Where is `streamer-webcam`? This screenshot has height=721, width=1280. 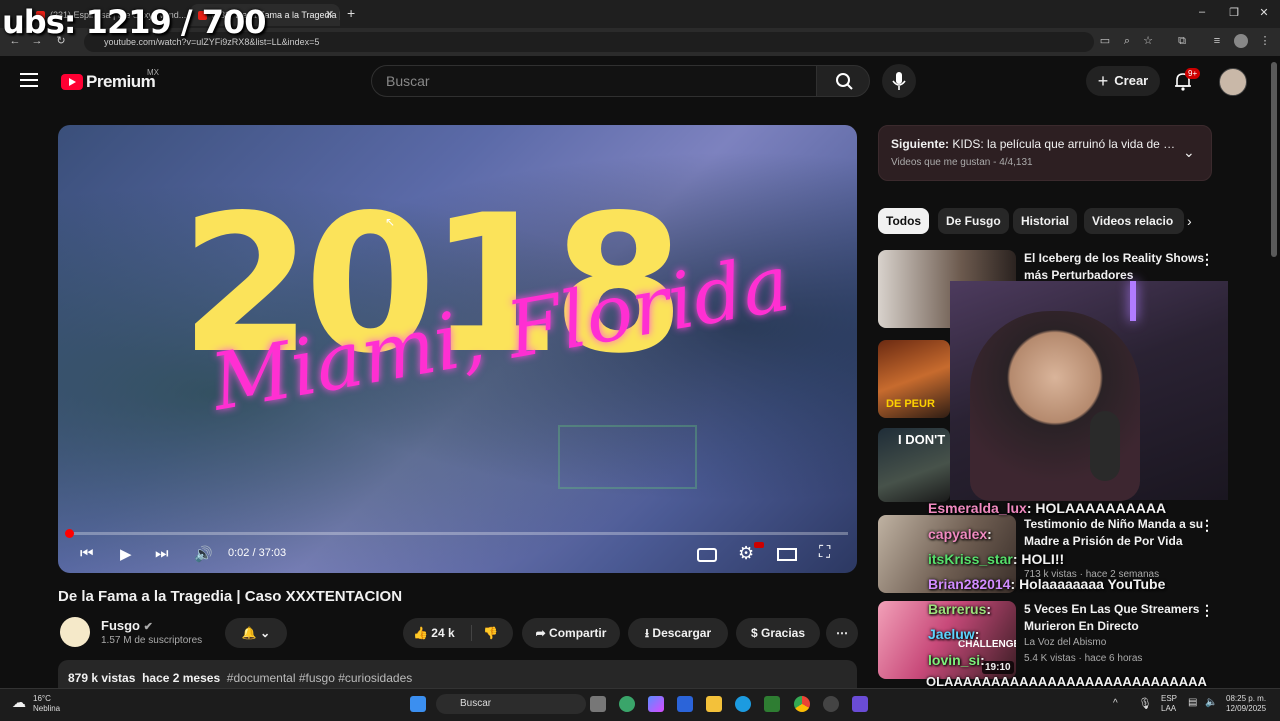 streamer-webcam is located at coordinates (1089, 391).